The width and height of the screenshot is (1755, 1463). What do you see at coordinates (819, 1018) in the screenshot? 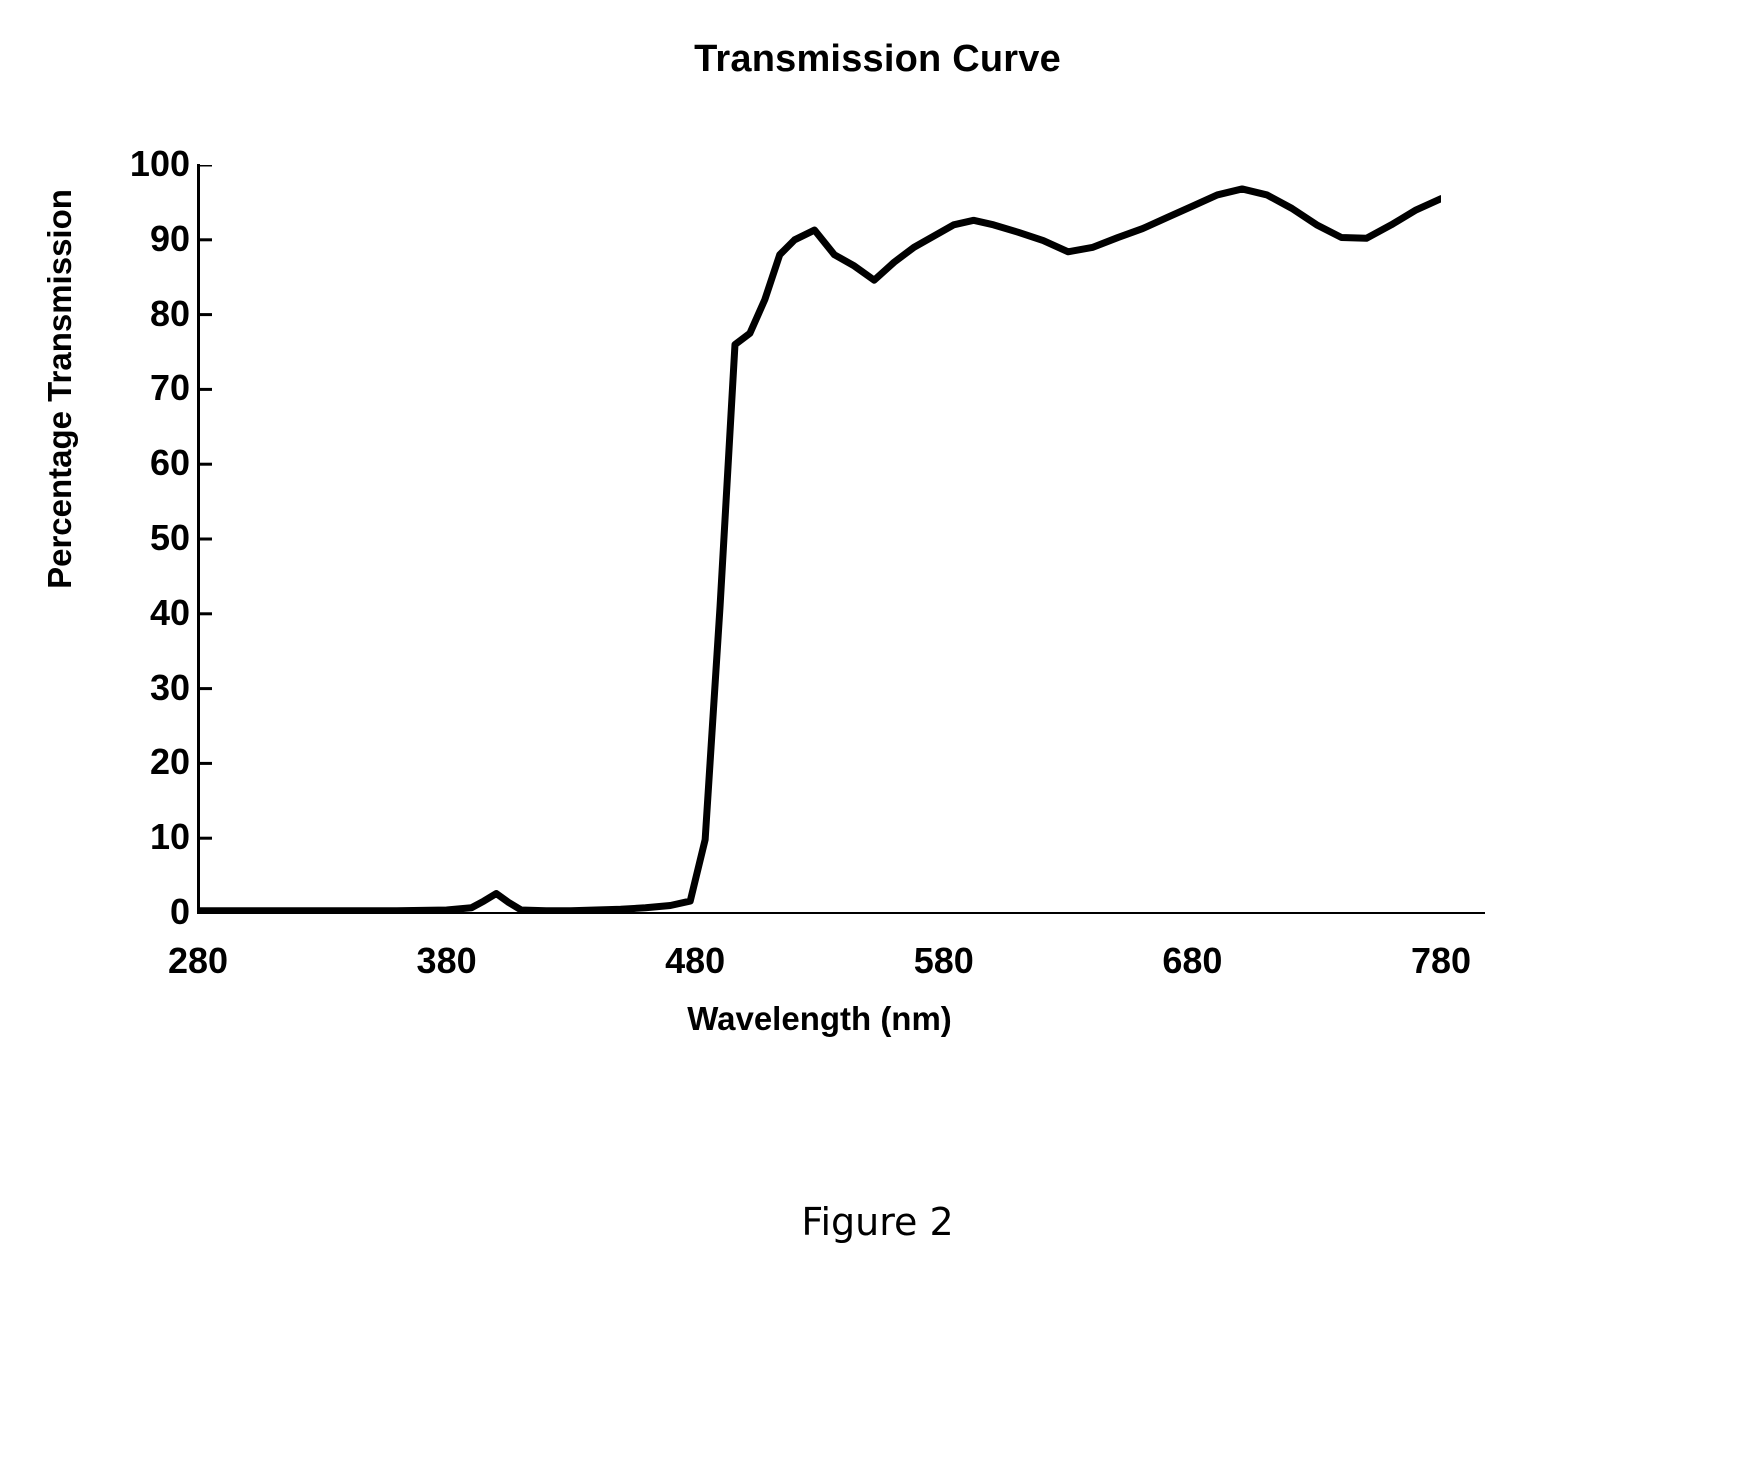
I see `x-axis-title: Wavelength (nm)` at bounding box center [819, 1018].